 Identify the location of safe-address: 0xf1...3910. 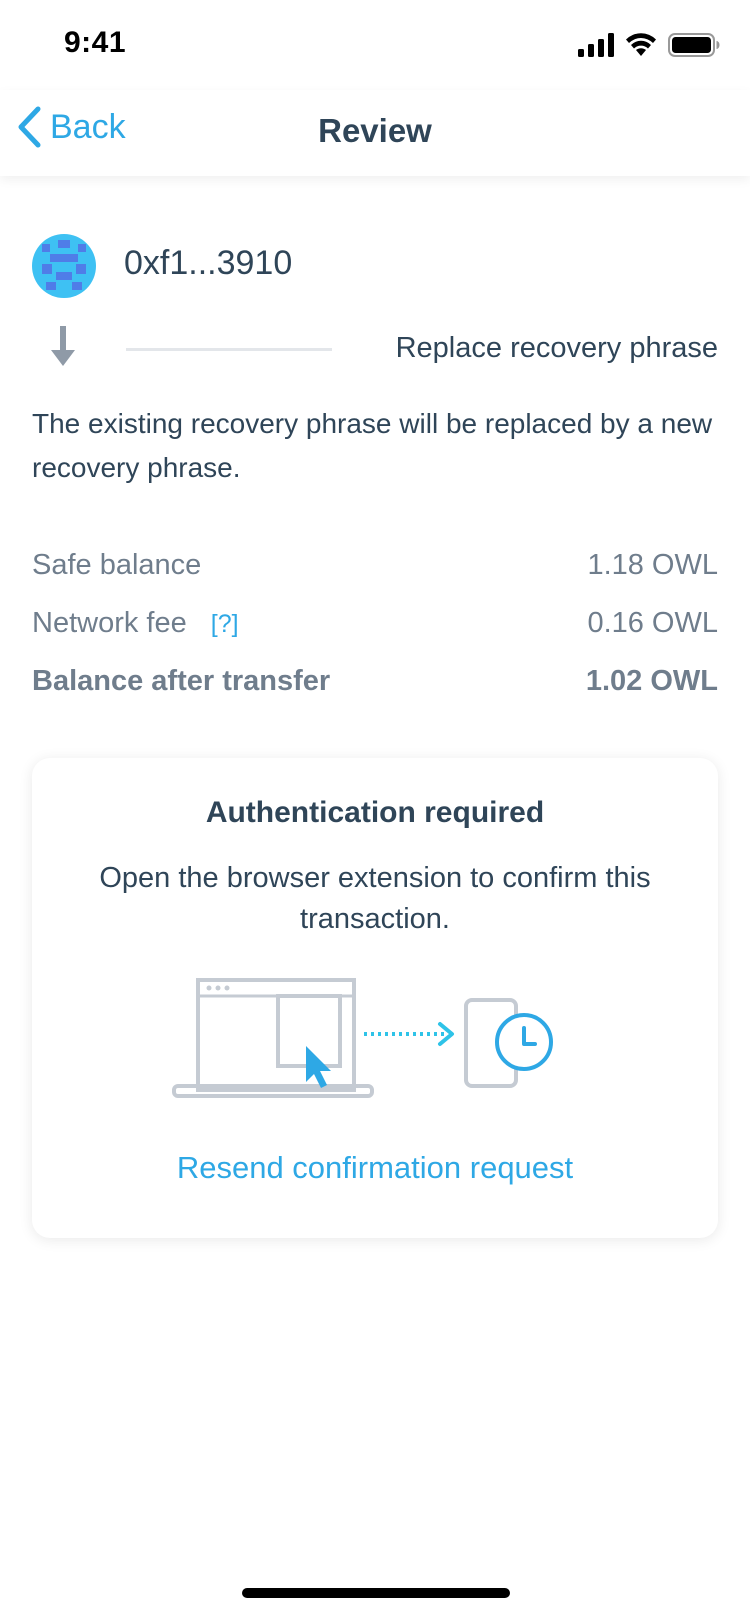
(208, 263).